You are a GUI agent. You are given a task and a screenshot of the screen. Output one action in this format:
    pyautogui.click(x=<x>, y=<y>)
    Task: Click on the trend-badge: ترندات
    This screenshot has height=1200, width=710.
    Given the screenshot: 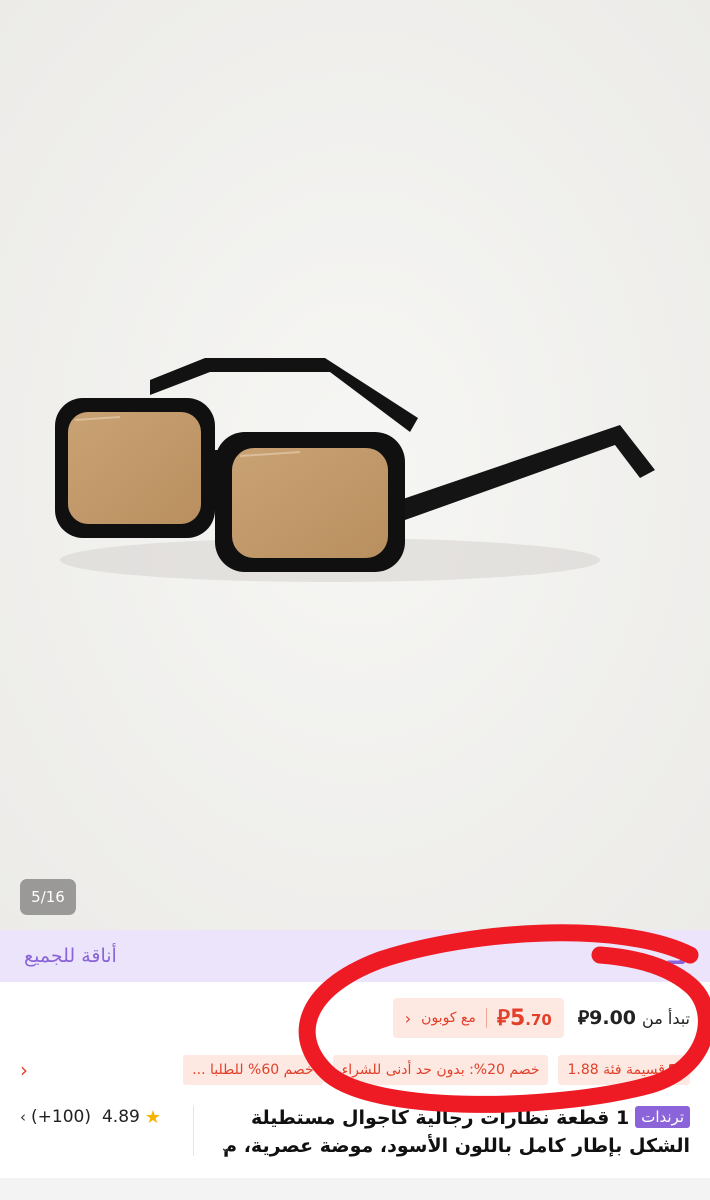 What is the action you would take?
    pyautogui.click(x=662, y=1117)
    